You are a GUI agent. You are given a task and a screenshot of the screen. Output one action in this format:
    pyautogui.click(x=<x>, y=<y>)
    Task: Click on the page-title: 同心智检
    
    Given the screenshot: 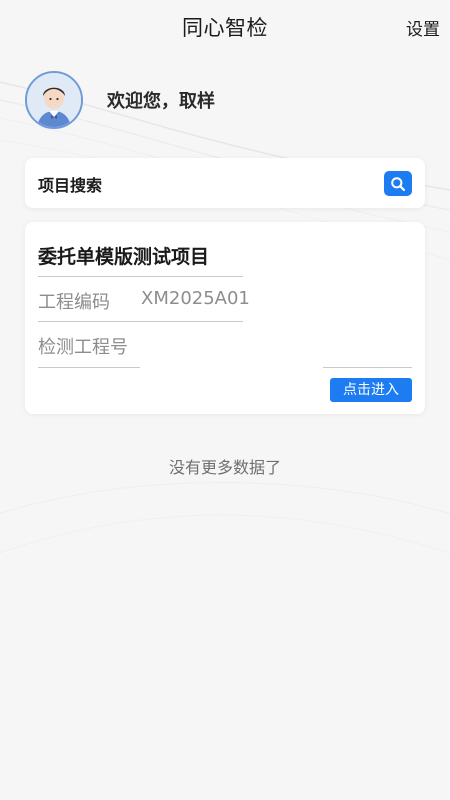 What is the action you would take?
    pyautogui.click(x=225, y=28)
    